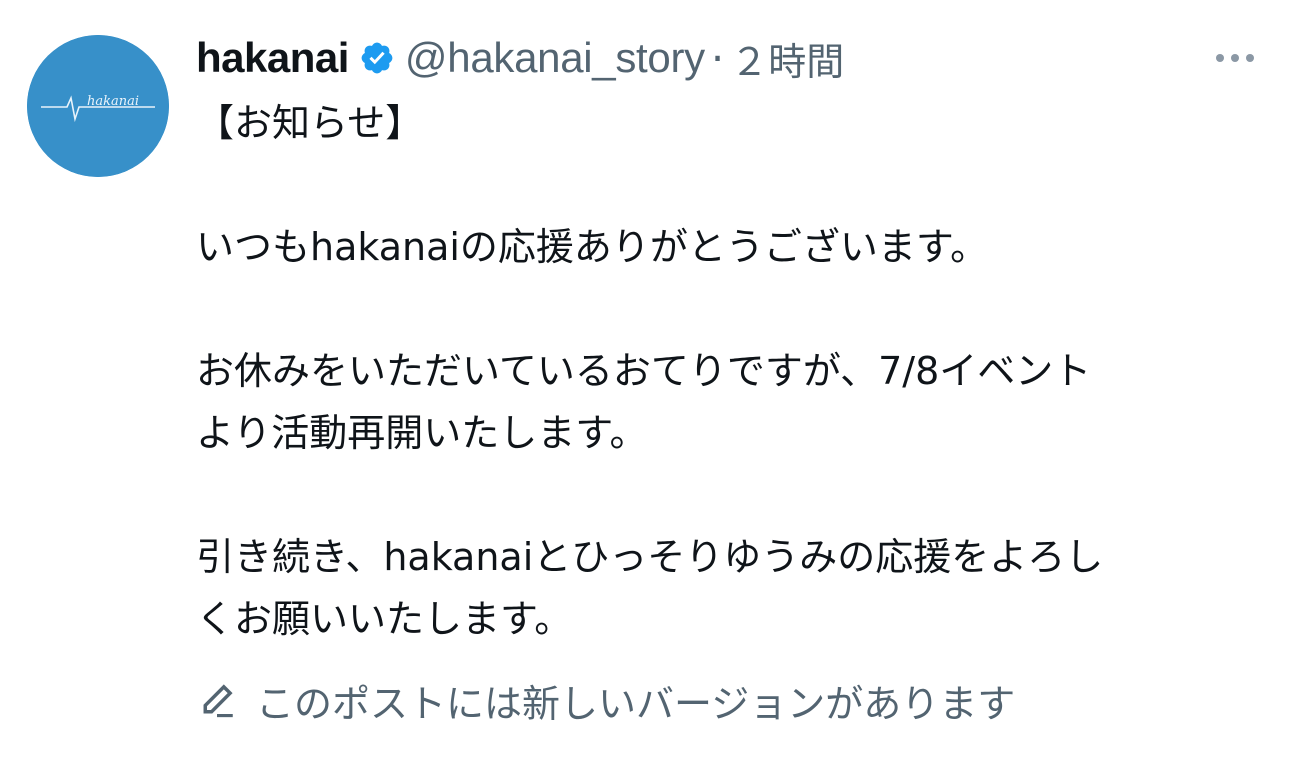 This screenshot has width=1290, height=765. Describe the element at coordinates (217, 700) in the screenshot. I see `pencil-icon` at that location.